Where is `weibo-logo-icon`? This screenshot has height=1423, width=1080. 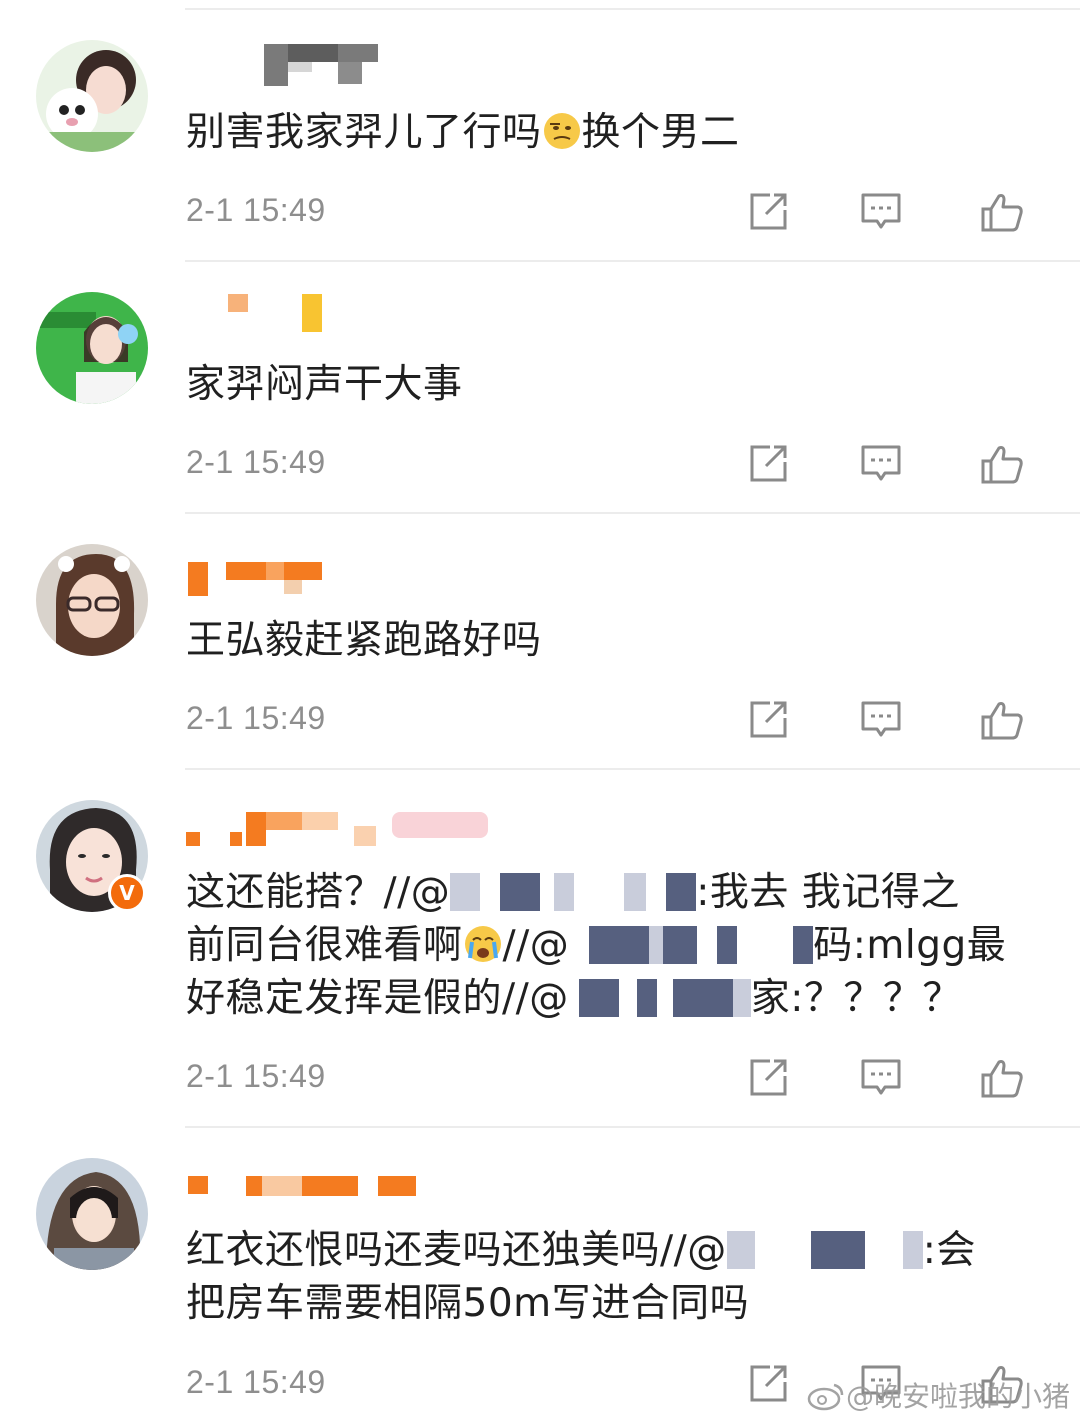
weibo-logo-icon is located at coordinates (826, 1396).